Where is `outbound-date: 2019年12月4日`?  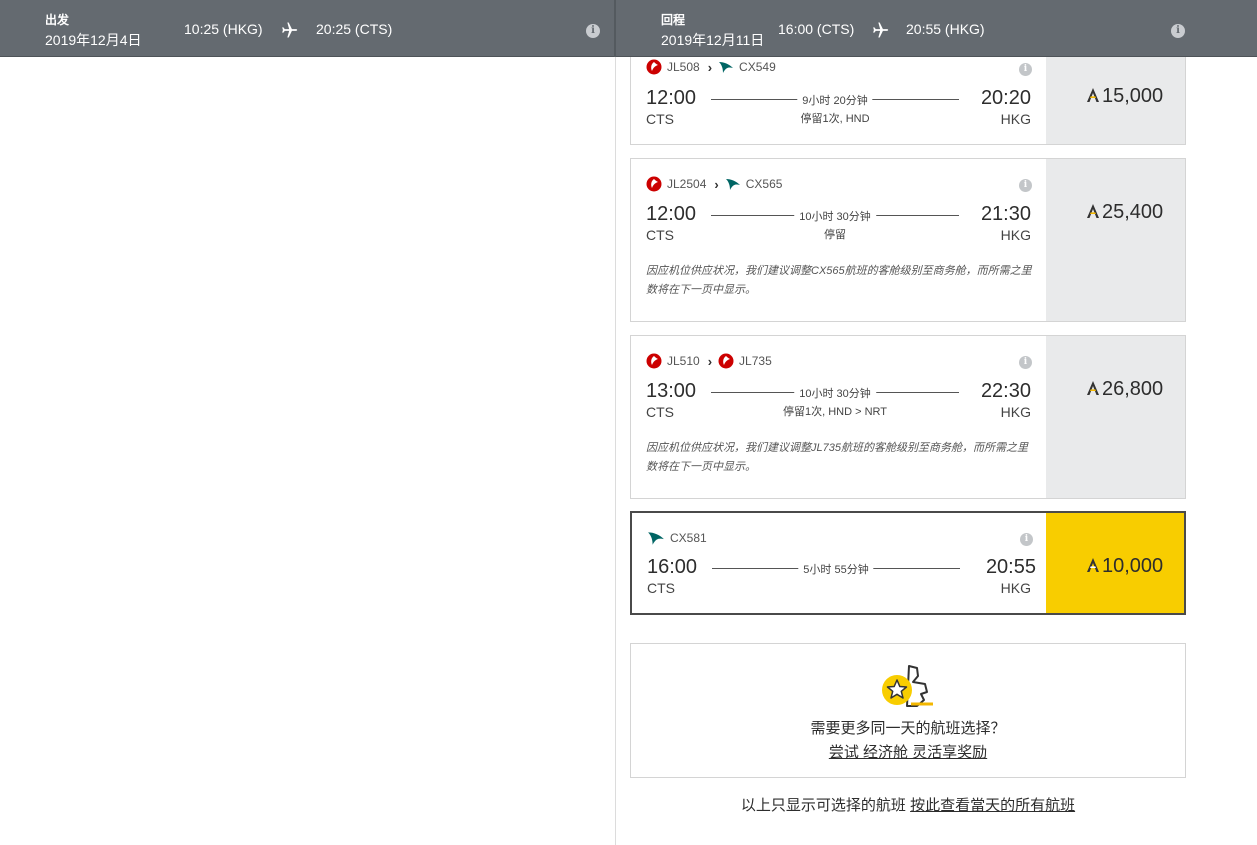
outbound-date: 2019年12月4日 is located at coordinates (93, 40).